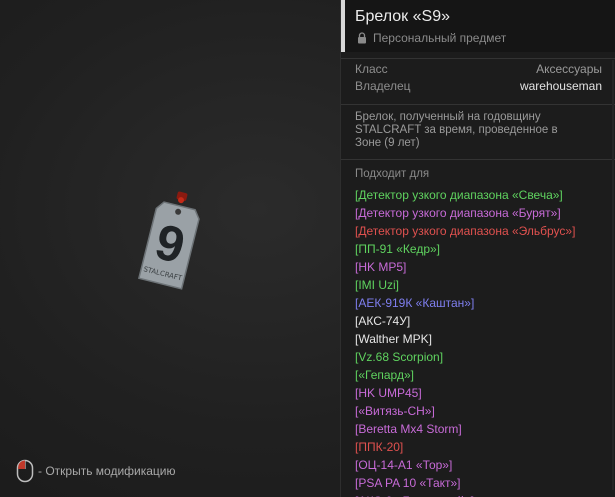 The image size is (615, 497). Describe the element at coordinates (569, 69) in the screenshot. I see `property-value: Аксессуары` at that location.